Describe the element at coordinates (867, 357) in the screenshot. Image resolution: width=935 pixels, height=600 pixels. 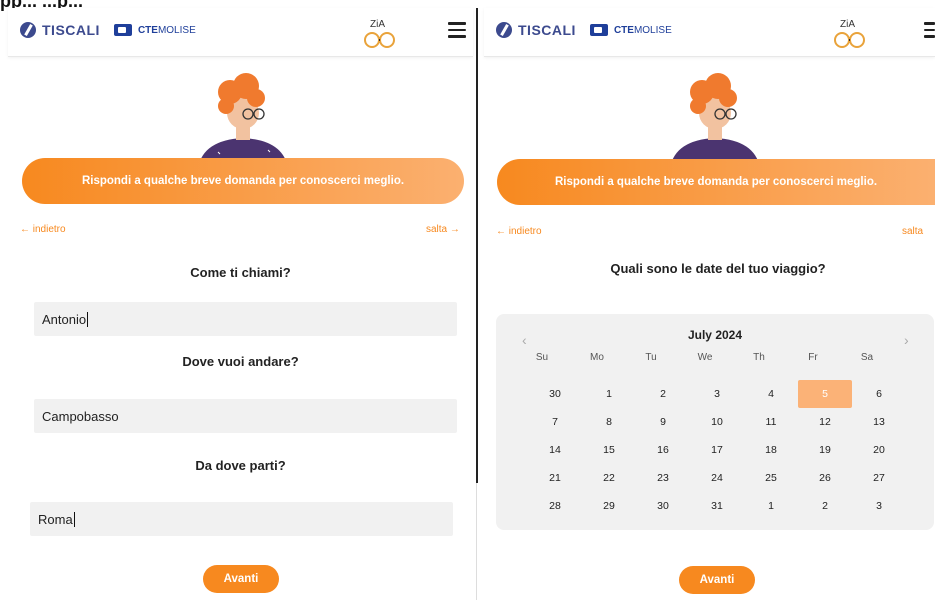
I see `weekday-label: Sa` at that location.